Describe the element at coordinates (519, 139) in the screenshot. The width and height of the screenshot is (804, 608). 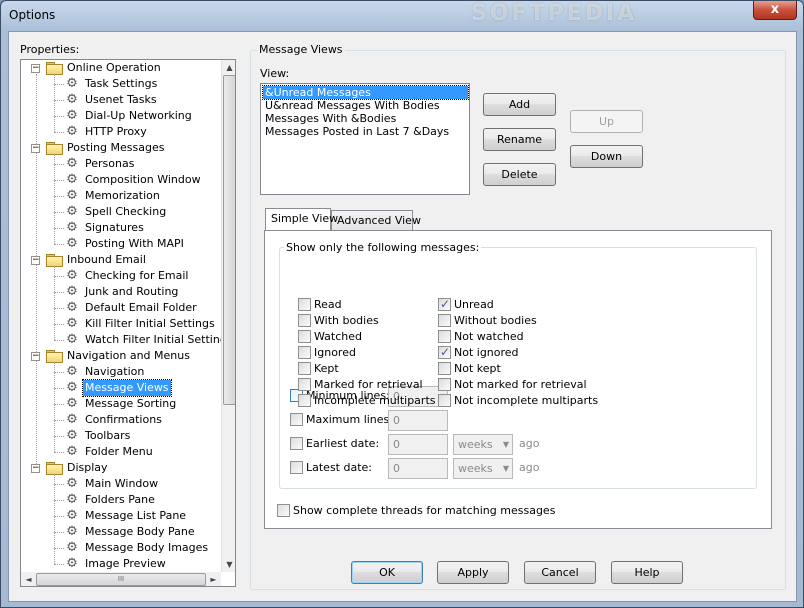
I see `rename-button: Rename` at that location.